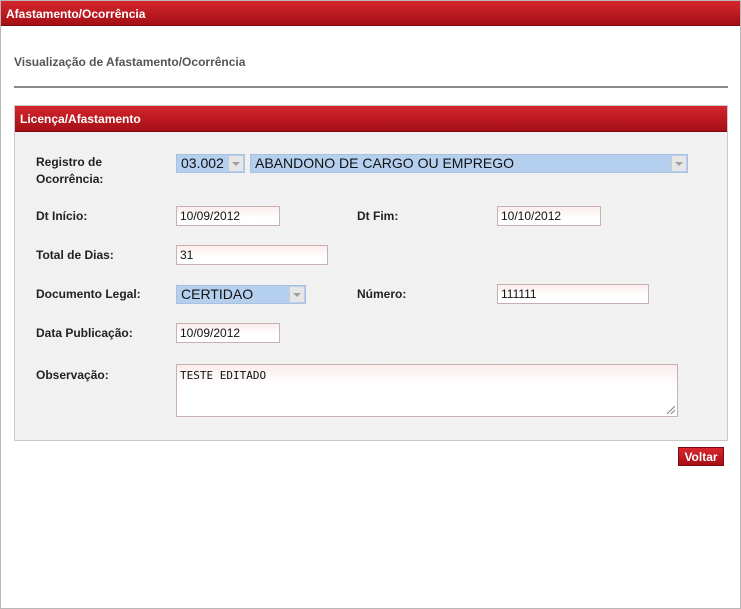 Image resolution: width=741 pixels, height=609 pixels. What do you see at coordinates (217, 294) in the screenshot?
I see `documento-legal-value: CERTIDAO` at bounding box center [217, 294].